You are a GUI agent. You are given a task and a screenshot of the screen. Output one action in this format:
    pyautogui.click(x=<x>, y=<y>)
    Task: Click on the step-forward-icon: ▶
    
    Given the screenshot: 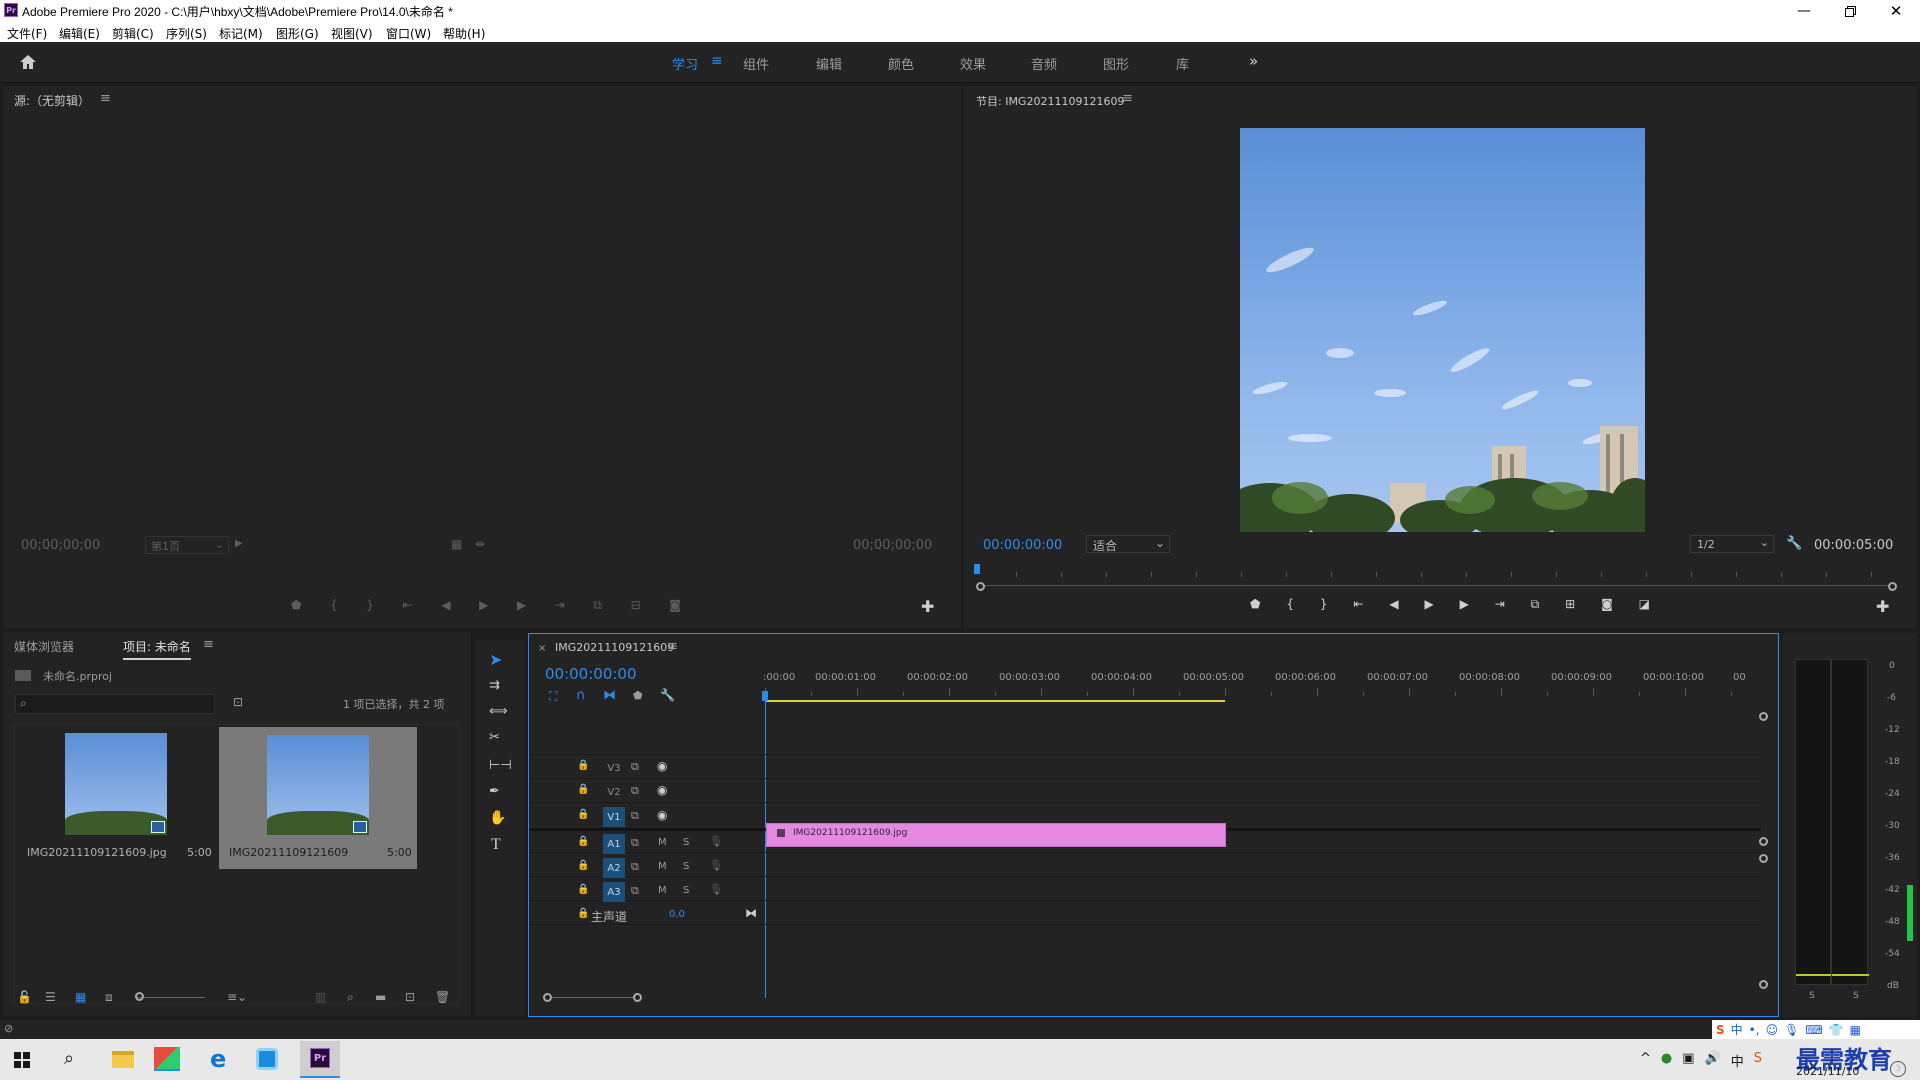 What is the action you would take?
    pyautogui.click(x=1464, y=605)
    